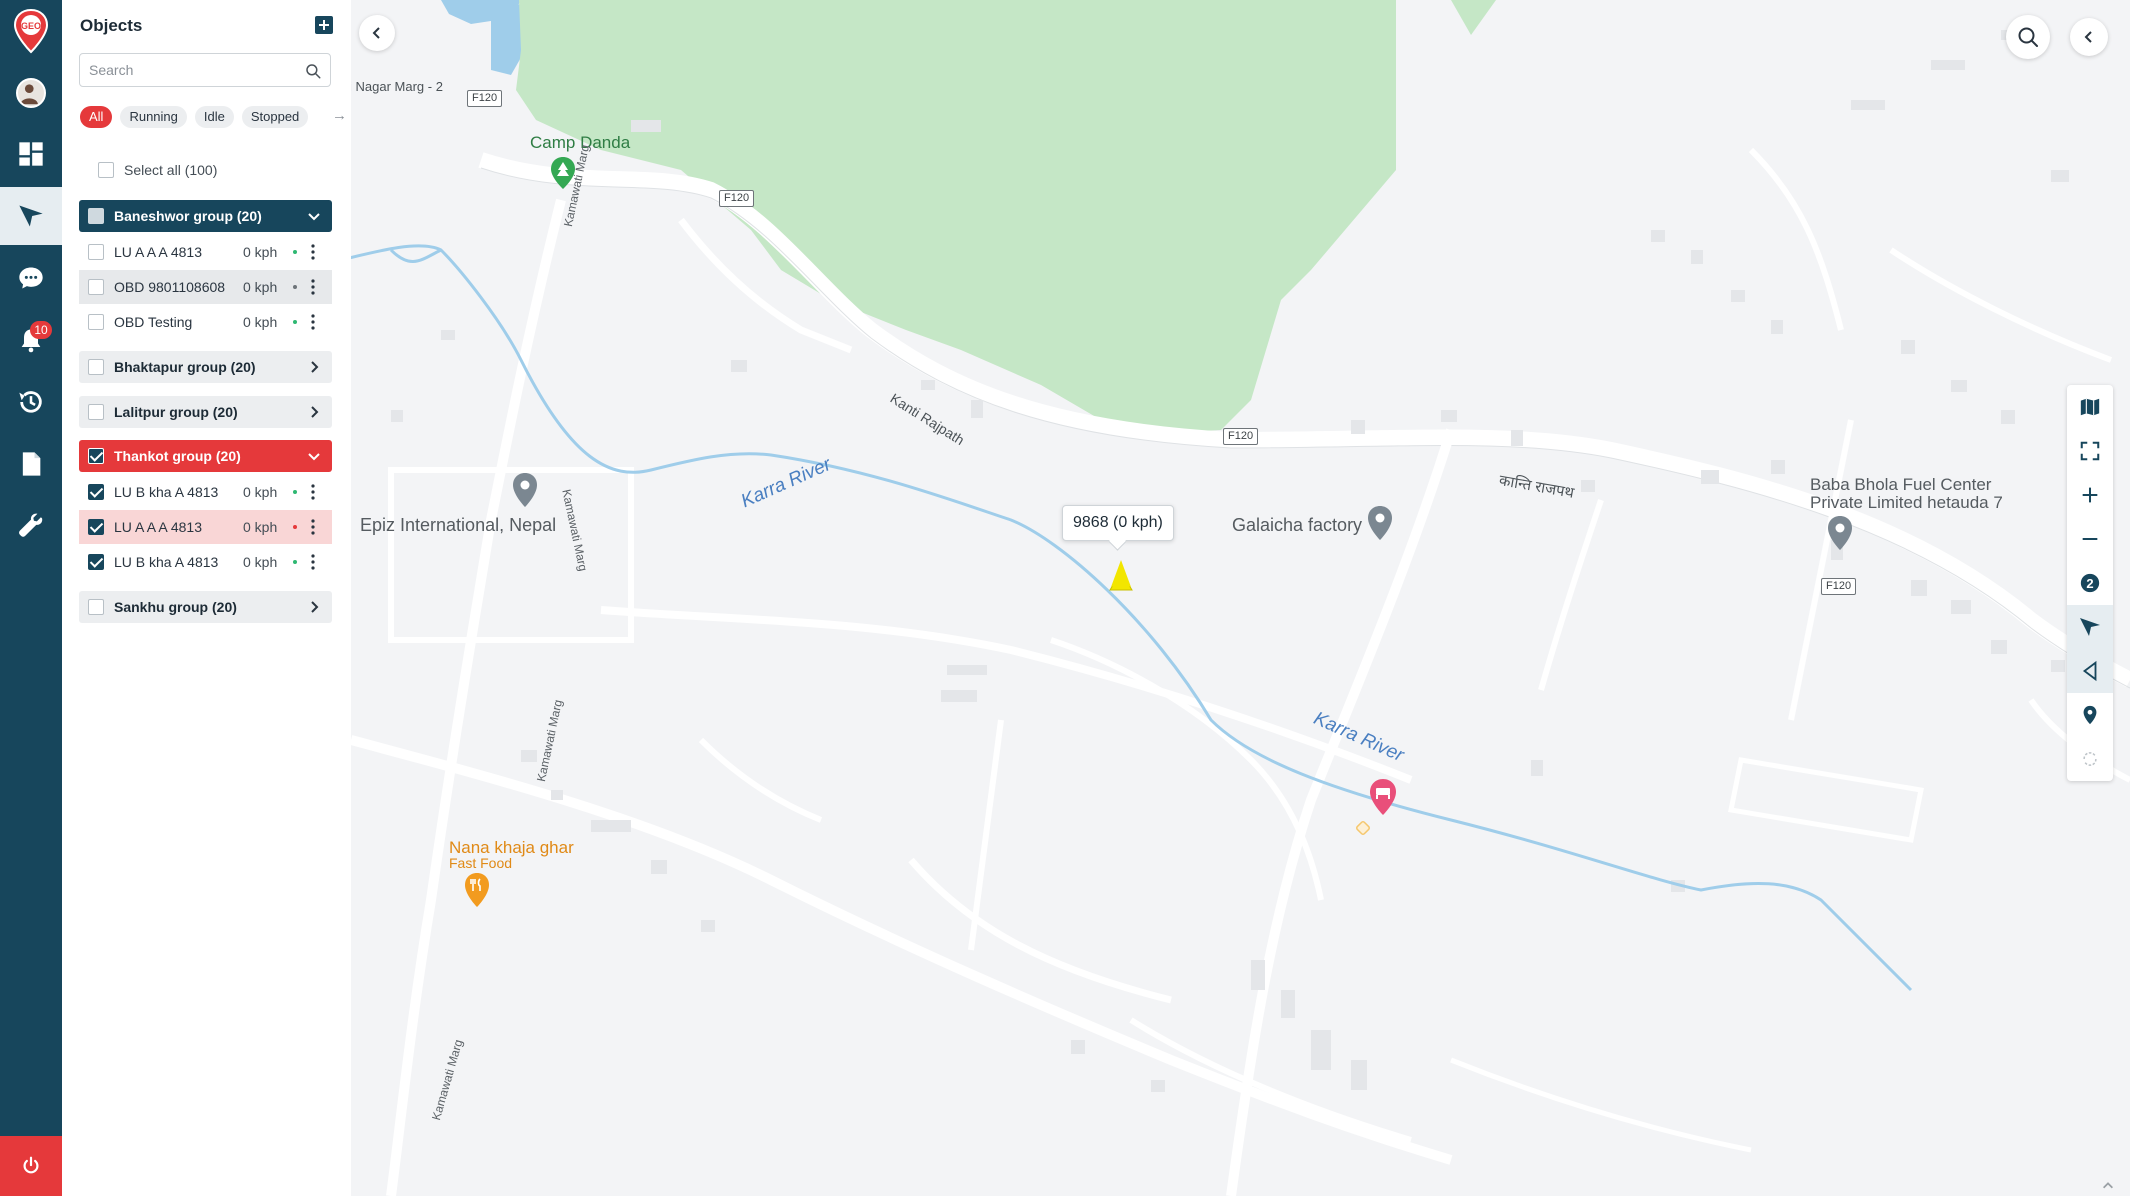  I want to click on filter-scroll-arrow-icon: →, so click(339, 115).